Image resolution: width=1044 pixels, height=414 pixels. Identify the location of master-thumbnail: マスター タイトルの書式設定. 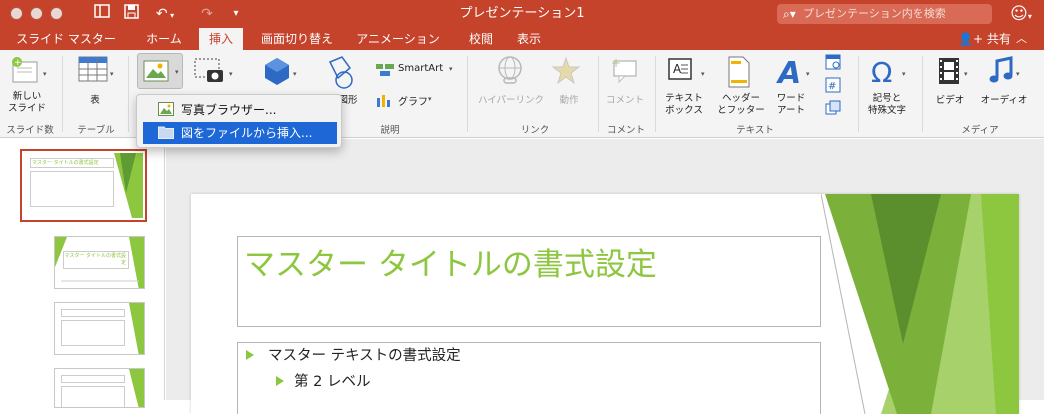
(83, 185).